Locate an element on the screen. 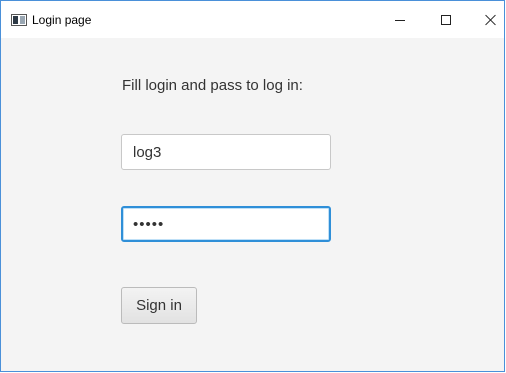  window-title: Login page is located at coordinates (62, 20).